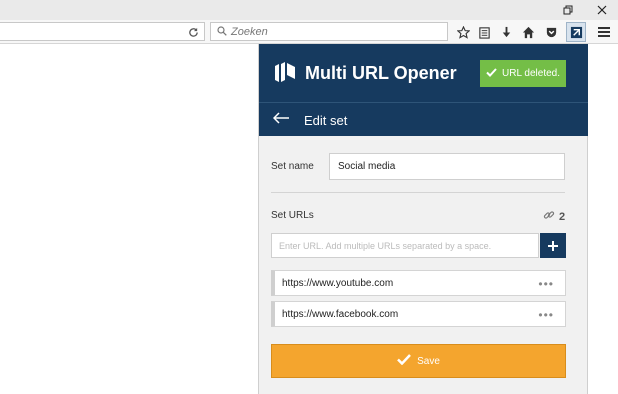 The width and height of the screenshot is (618, 394). What do you see at coordinates (604, 32) in the screenshot?
I see `menu-hamburger-icon` at bounding box center [604, 32].